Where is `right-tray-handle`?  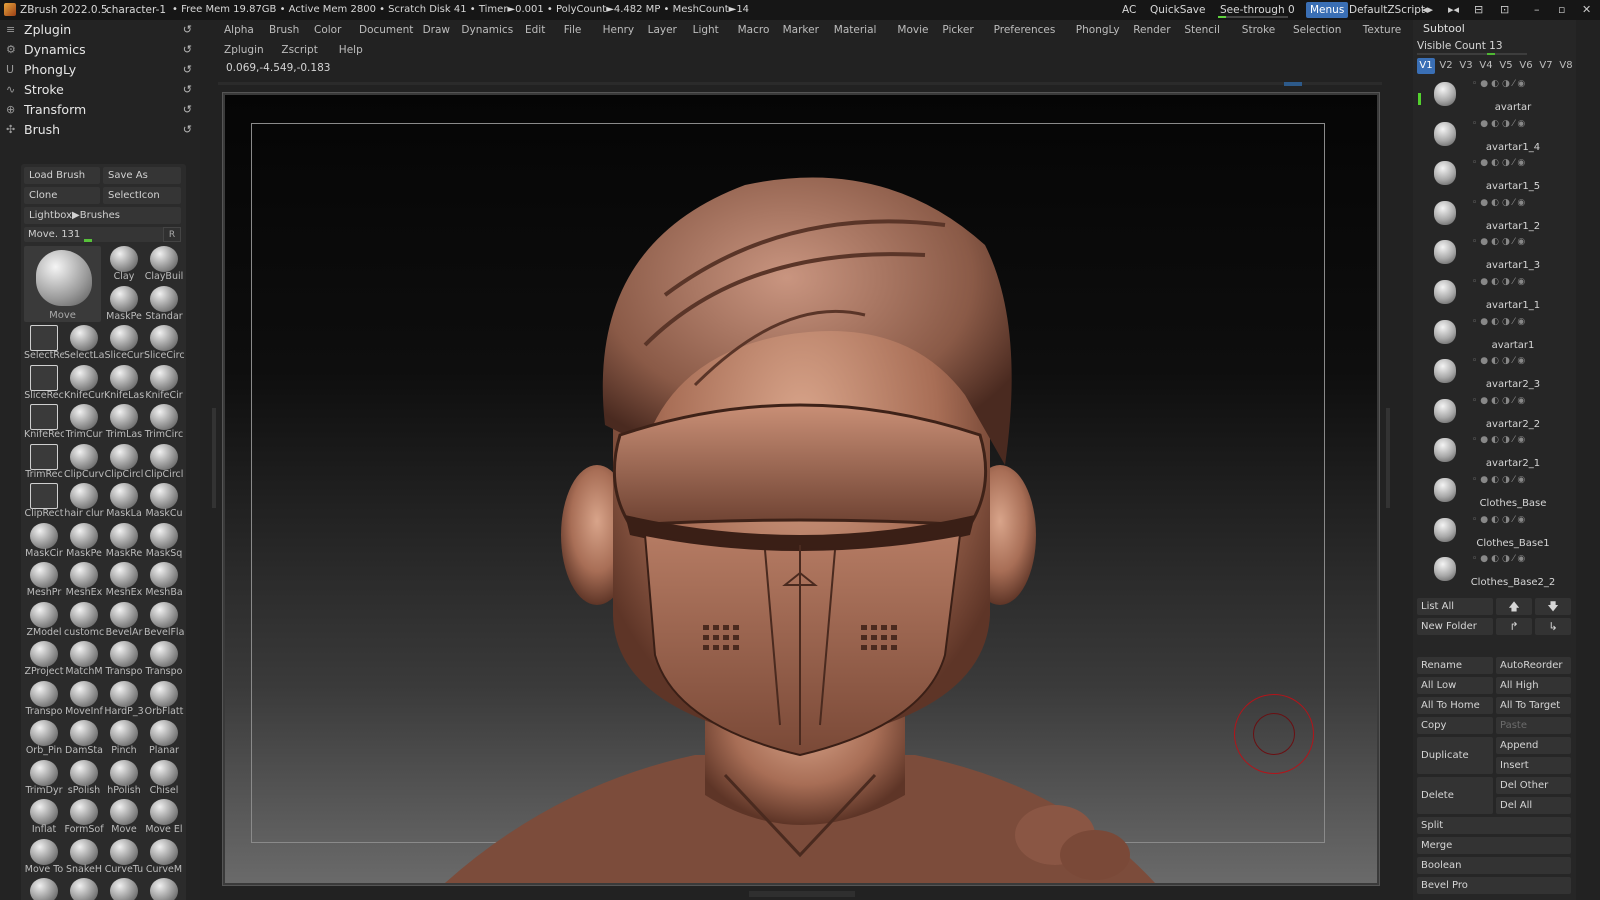
right-tray-handle is located at coordinates (1388, 458).